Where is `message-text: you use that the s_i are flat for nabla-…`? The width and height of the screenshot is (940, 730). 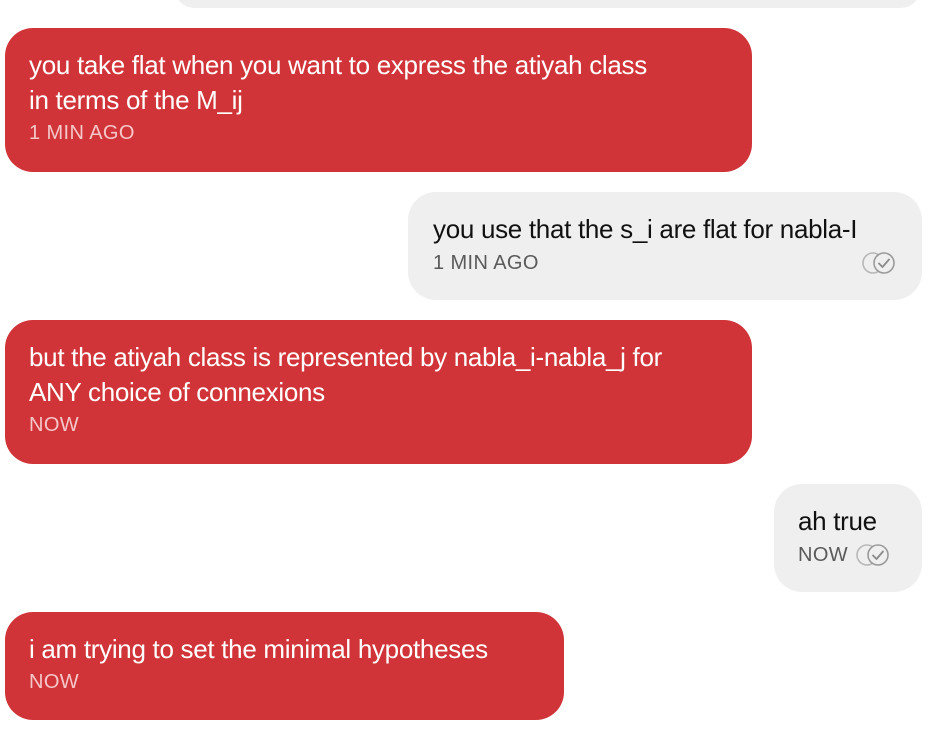
message-text: you use that the s_i are flat for nabla-… is located at coordinates (645, 229).